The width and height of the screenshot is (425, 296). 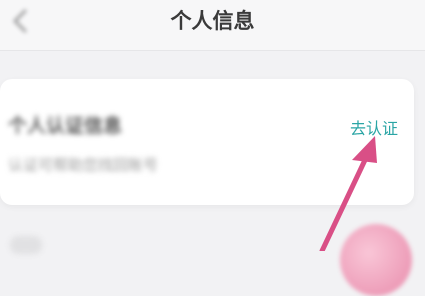 What do you see at coordinates (65, 126) in the screenshot?
I see `card-title: 个人认证信息` at bounding box center [65, 126].